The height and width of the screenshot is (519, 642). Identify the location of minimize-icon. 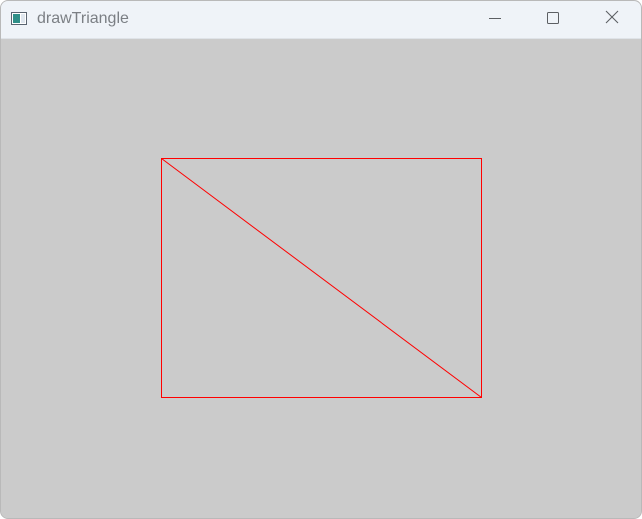
(495, 20).